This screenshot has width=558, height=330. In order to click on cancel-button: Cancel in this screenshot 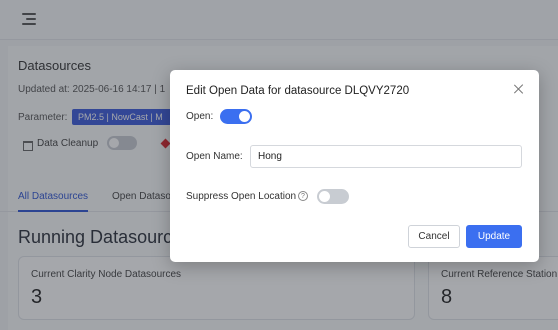, I will do `click(434, 236)`.